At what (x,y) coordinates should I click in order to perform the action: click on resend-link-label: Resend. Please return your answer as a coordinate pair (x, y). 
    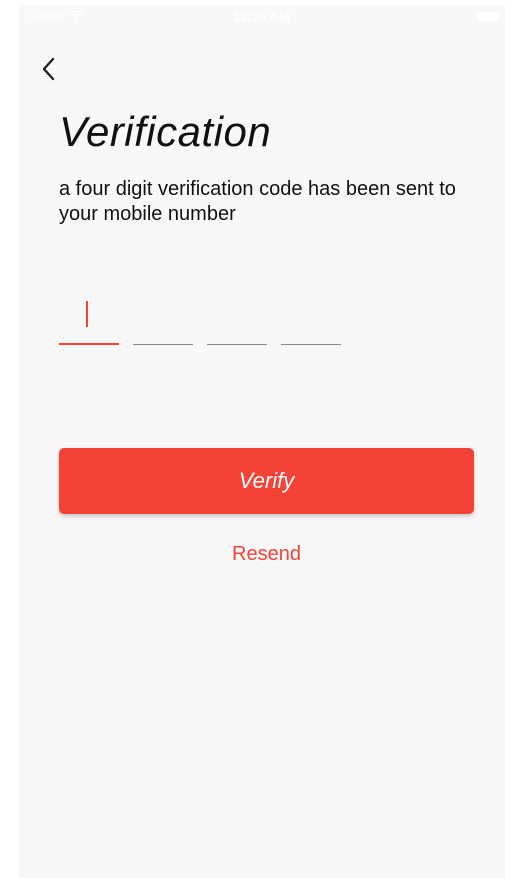
    Looking at the image, I should click on (266, 554).